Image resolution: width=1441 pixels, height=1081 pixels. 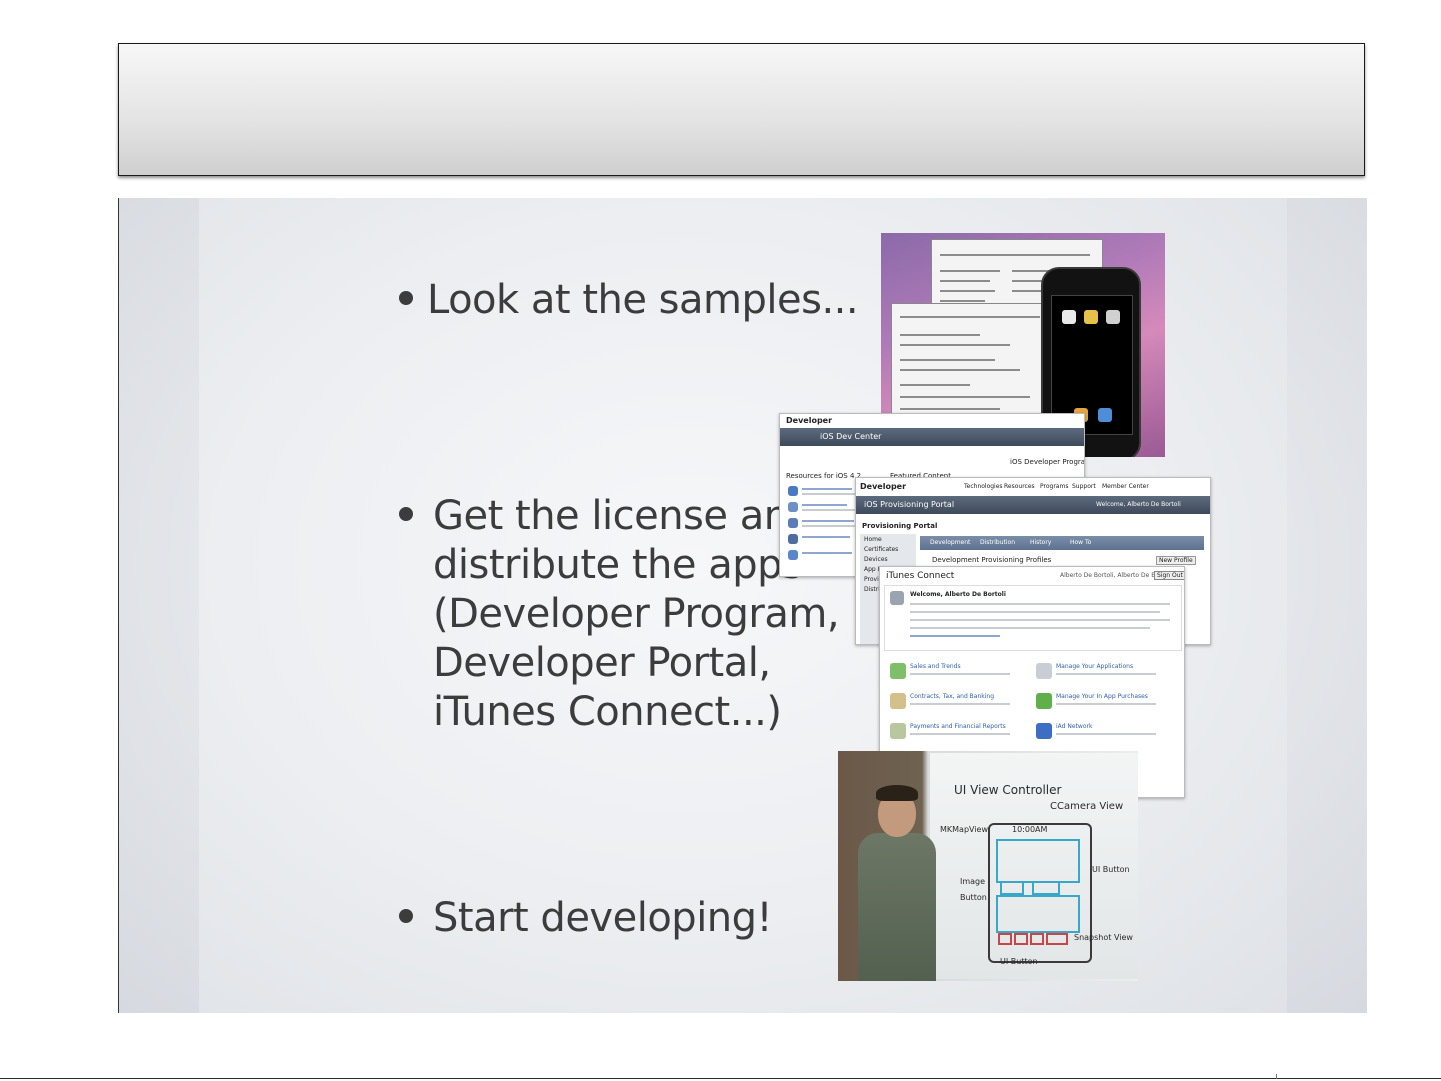 I want to click on sales-icon, so click(x=898, y=671).